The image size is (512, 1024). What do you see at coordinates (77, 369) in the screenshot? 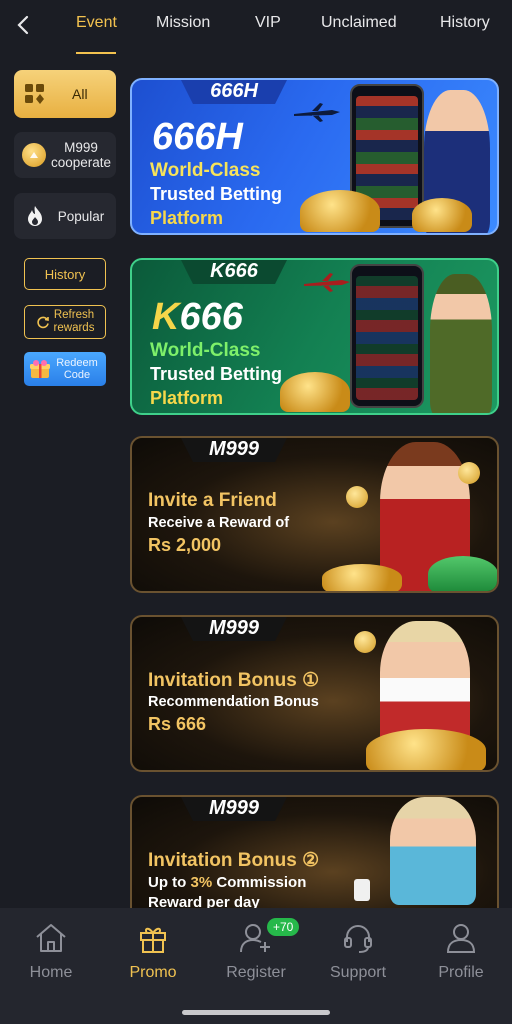
I see `redeem-code-label: Redeem Code` at bounding box center [77, 369].